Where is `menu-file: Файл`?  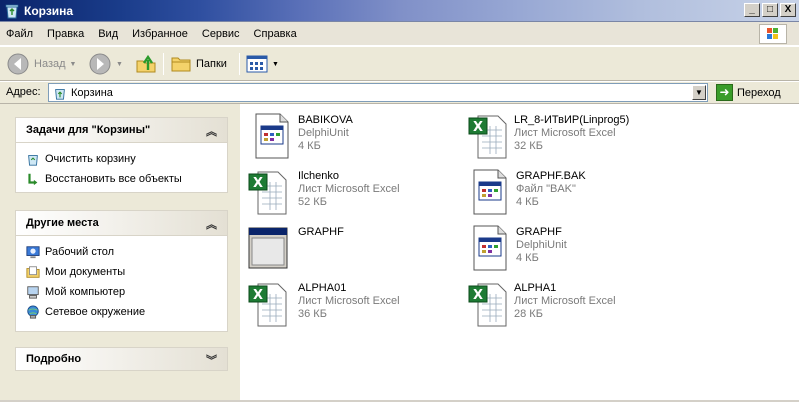
menu-file: Файл is located at coordinates (19, 34).